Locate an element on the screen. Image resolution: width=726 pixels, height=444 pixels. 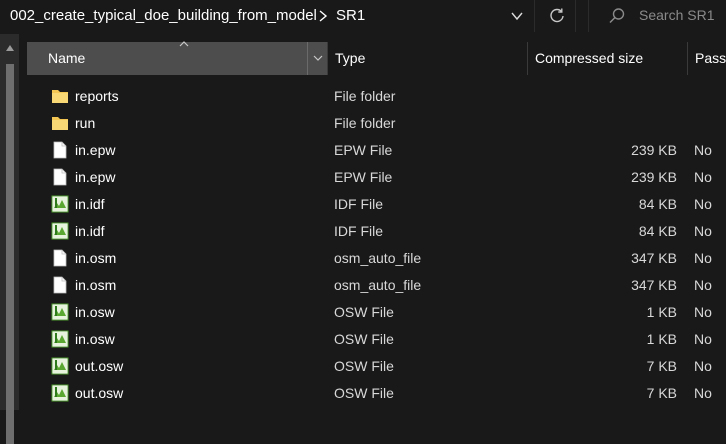
column-header-password: Passw is located at coordinates (706, 58).